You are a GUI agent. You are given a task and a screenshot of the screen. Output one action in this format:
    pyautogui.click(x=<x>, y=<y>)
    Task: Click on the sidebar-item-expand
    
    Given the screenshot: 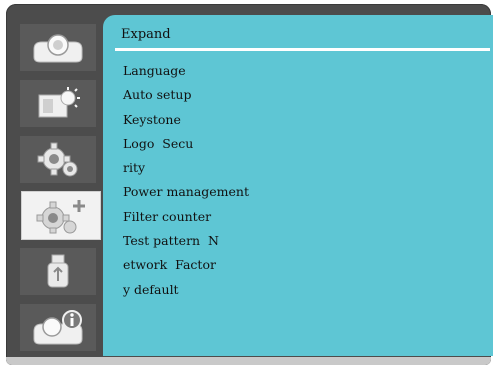 What is the action you would take?
    pyautogui.click(x=61, y=215)
    